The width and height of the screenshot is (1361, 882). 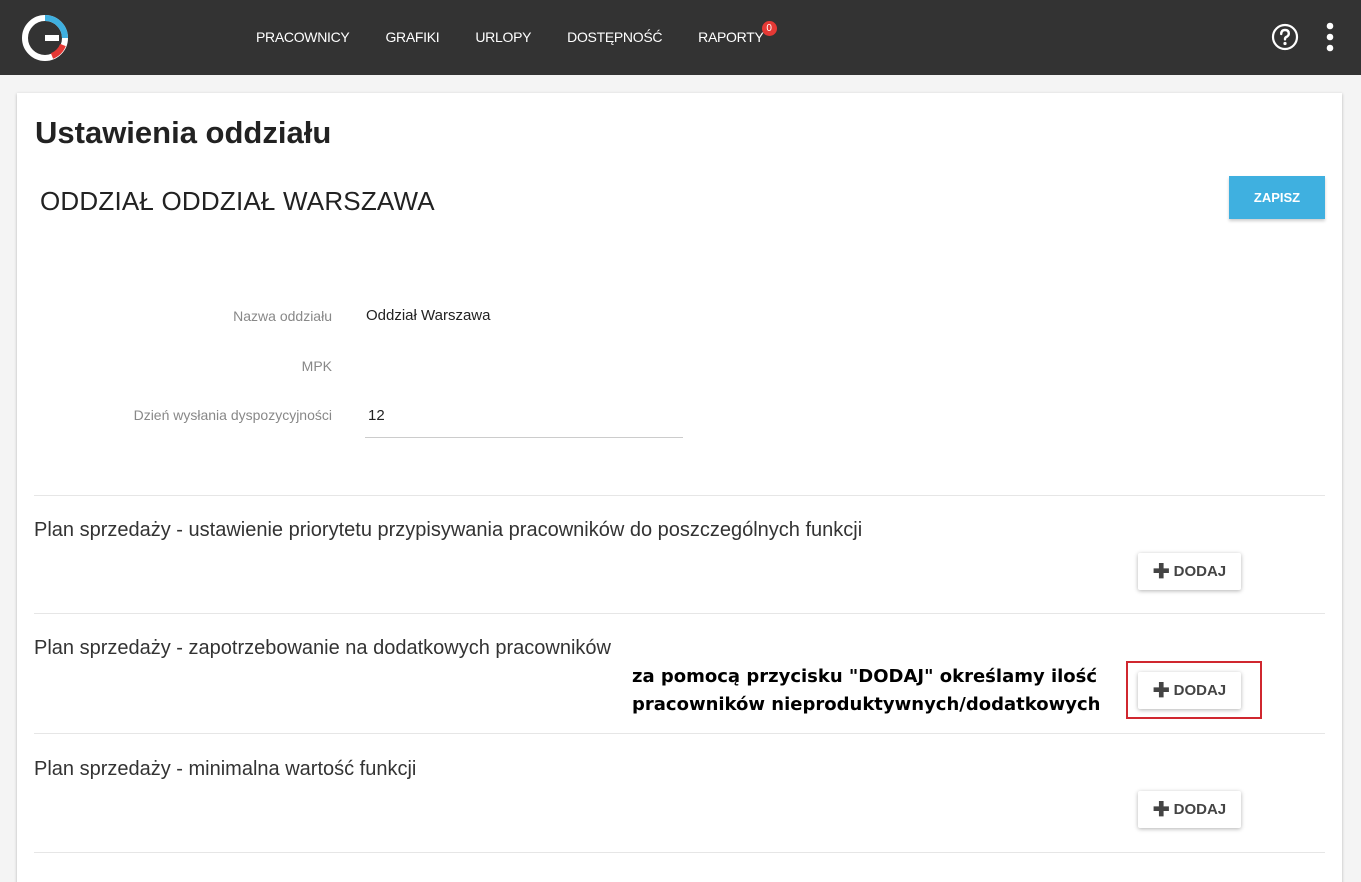 What do you see at coordinates (1285, 37) in the screenshot?
I see `help-icon` at bounding box center [1285, 37].